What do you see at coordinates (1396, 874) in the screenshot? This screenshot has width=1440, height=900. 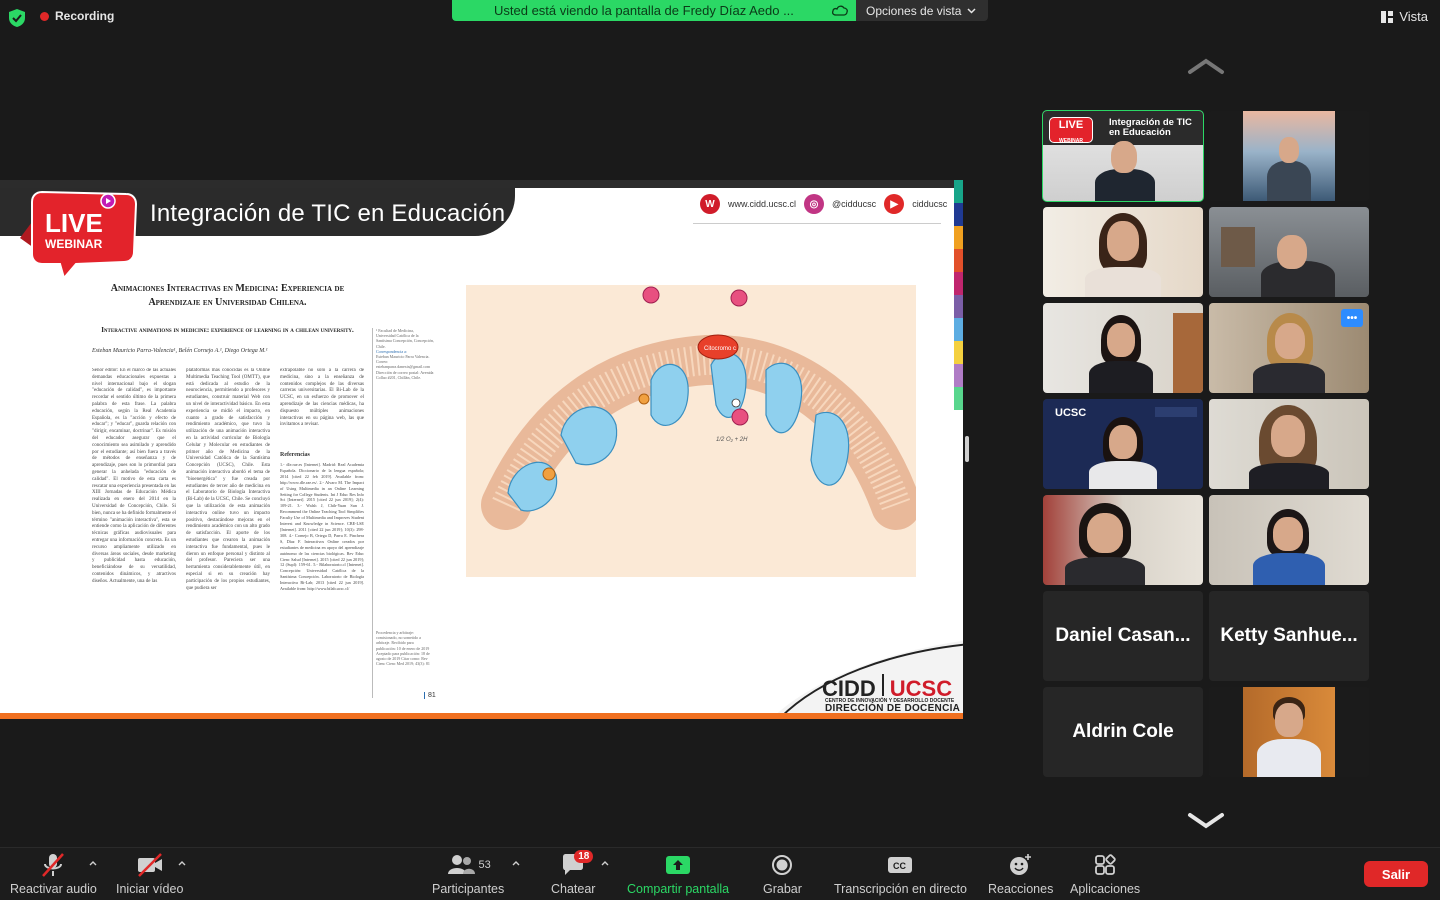 I see `leave-meeting-button: Salir` at bounding box center [1396, 874].